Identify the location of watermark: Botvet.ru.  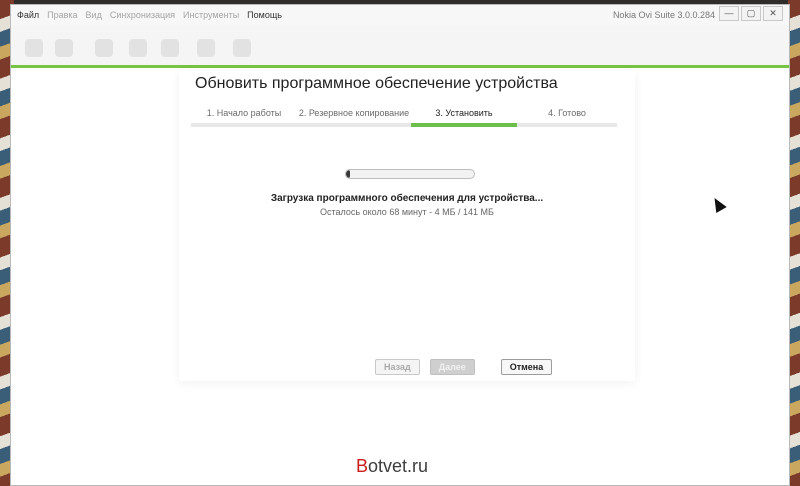
(392, 466).